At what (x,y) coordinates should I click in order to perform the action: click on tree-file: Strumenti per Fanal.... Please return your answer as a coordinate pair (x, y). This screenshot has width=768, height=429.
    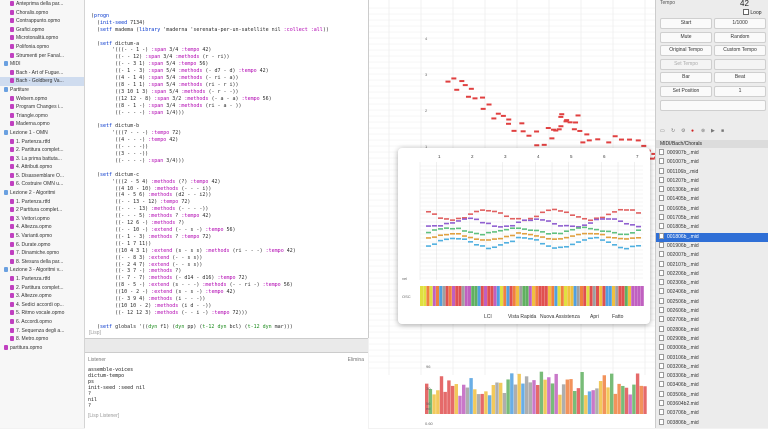
    Looking at the image, I should click on (42, 56).